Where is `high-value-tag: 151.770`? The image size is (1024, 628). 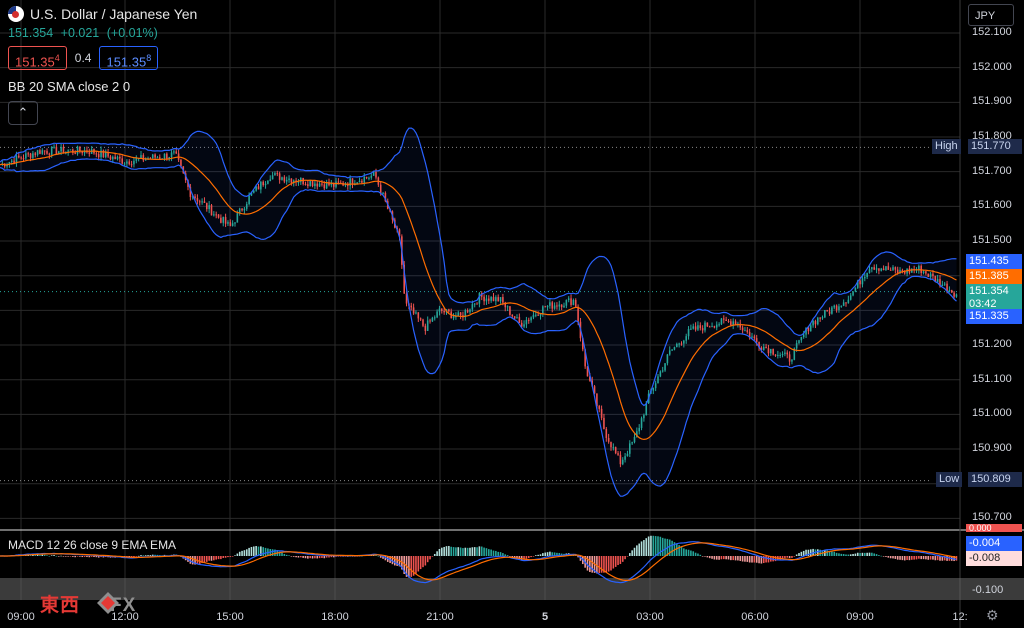
high-value-tag: 151.770 is located at coordinates (995, 146).